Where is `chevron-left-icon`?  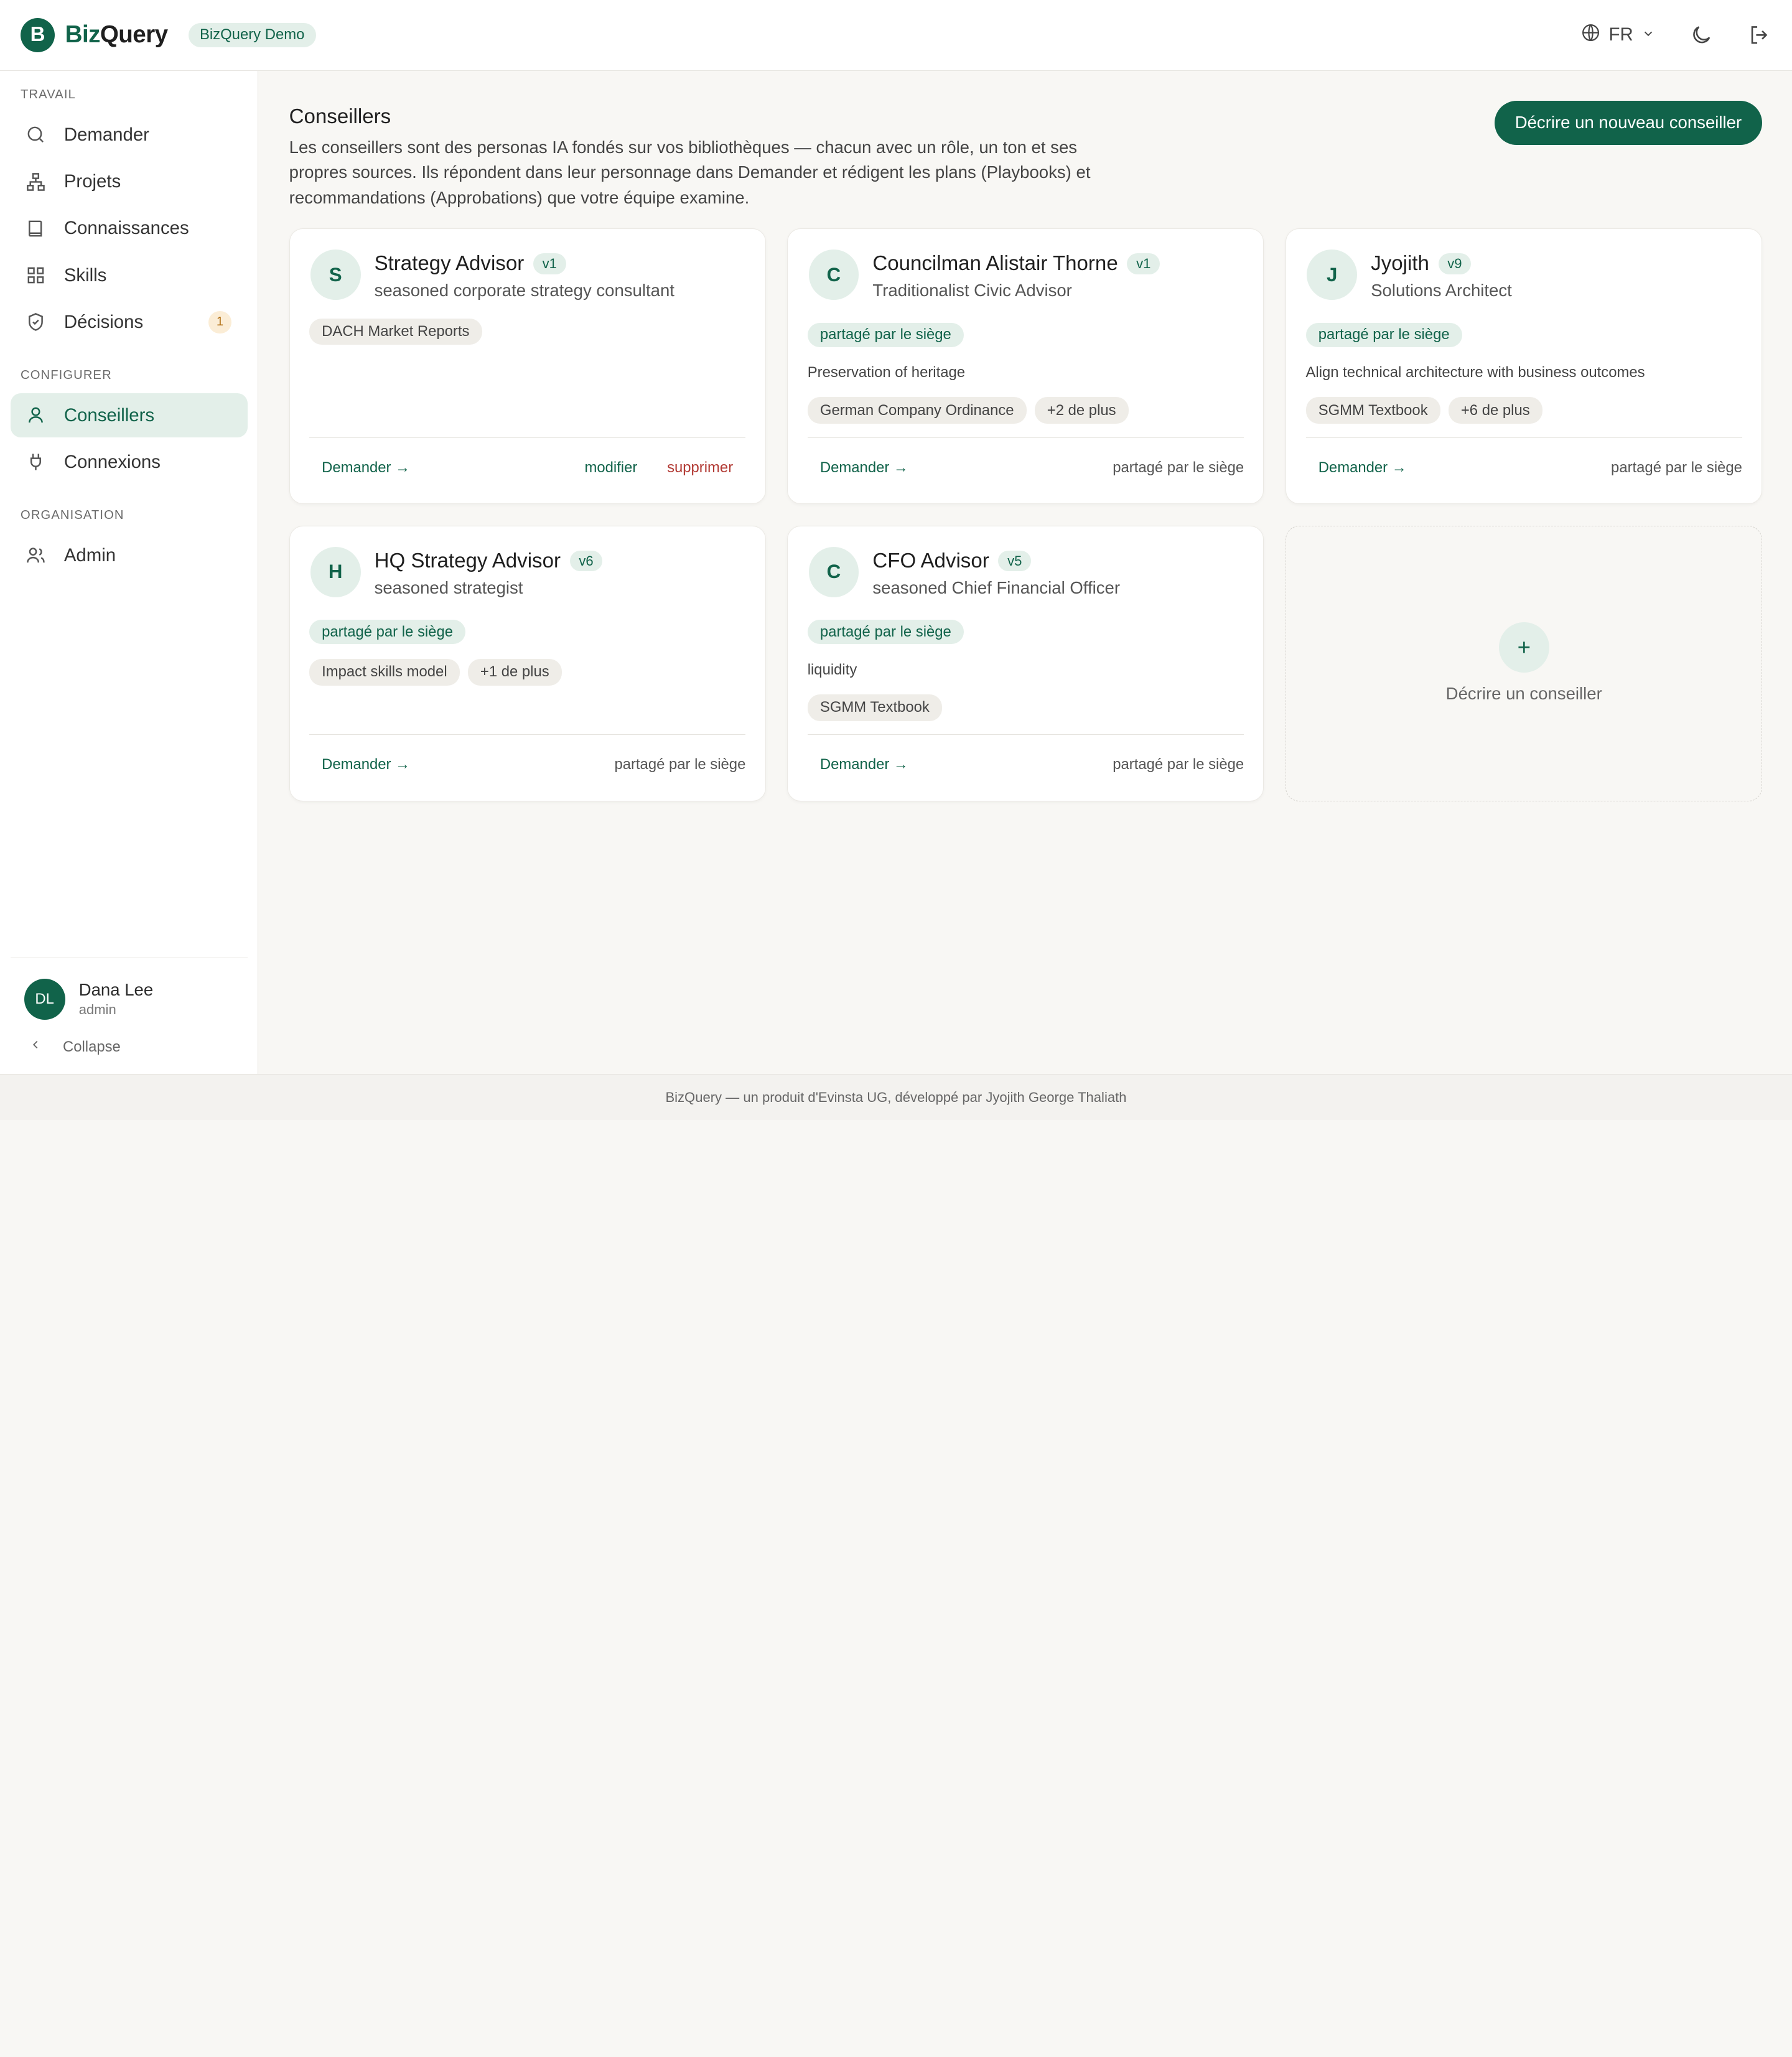
chevron-left-icon is located at coordinates (35, 1047).